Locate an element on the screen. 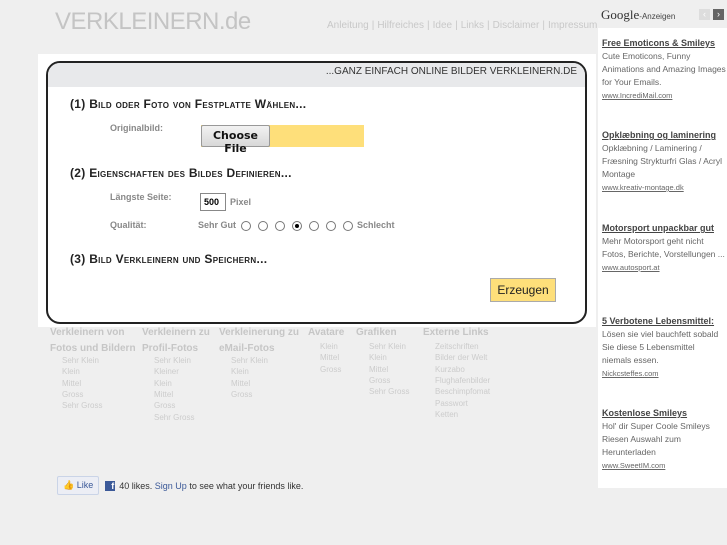 This screenshot has height=545, width=727. nav-hilfreiches: Hilfreiches is located at coordinates (400, 25).